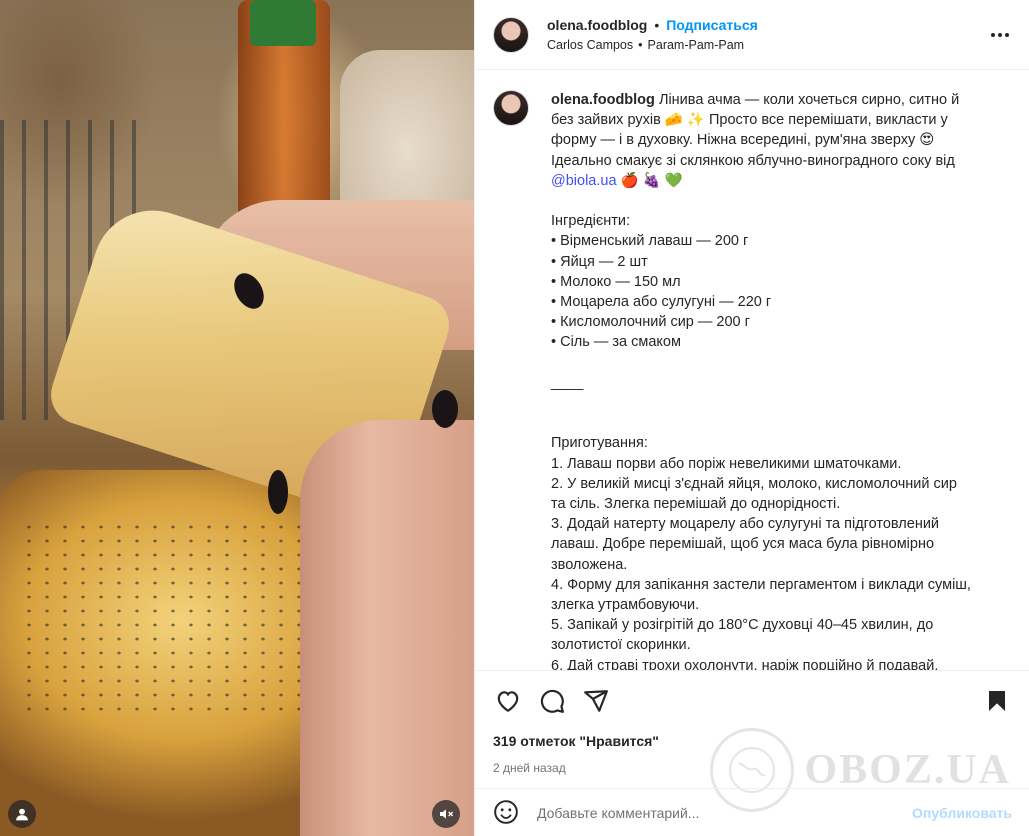  Describe the element at coordinates (599, 261) in the screenshot. I see `ingredient-item: • Яйця — 2 шт` at that location.